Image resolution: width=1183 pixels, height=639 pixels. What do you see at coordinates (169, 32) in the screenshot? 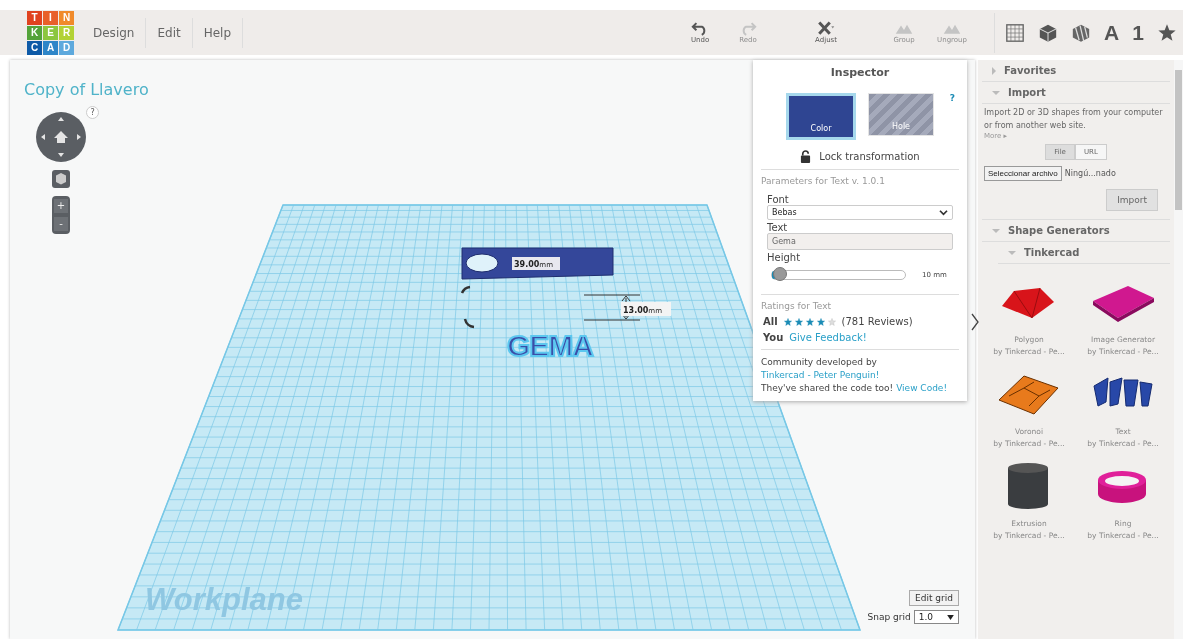
I see `menu-item: Edit` at bounding box center [169, 32].